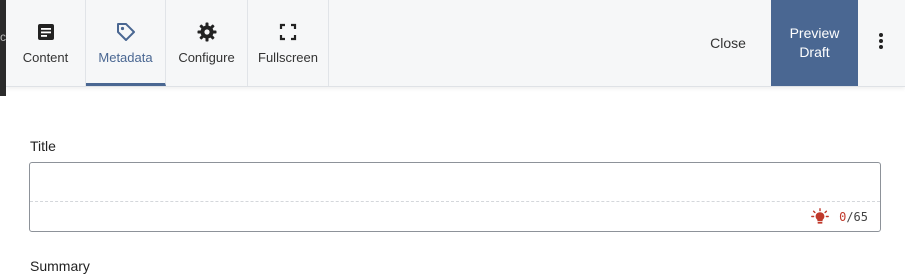  I want to click on preview-draft-button: Preview Draft, so click(814, 43).